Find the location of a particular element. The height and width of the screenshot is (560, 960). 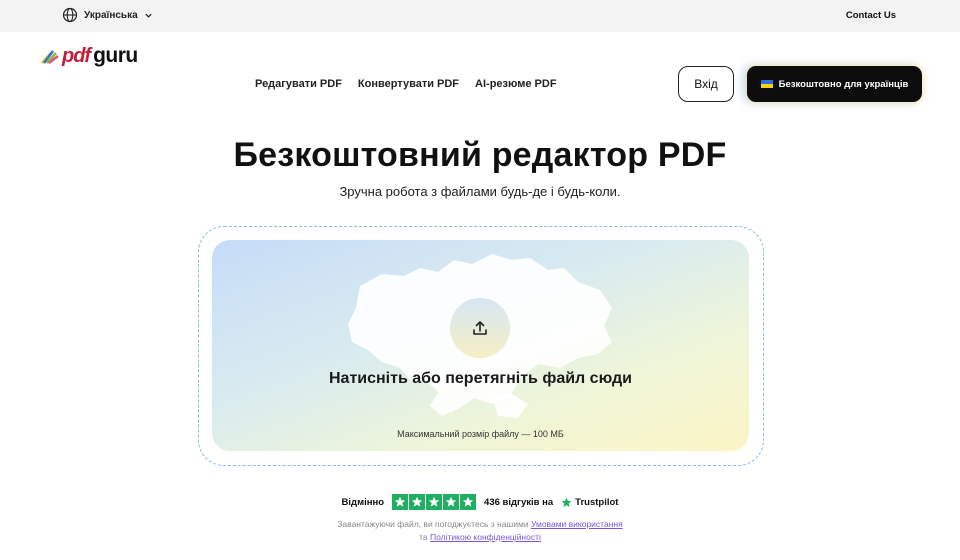

upload-button is located at coordinates (480, 328).